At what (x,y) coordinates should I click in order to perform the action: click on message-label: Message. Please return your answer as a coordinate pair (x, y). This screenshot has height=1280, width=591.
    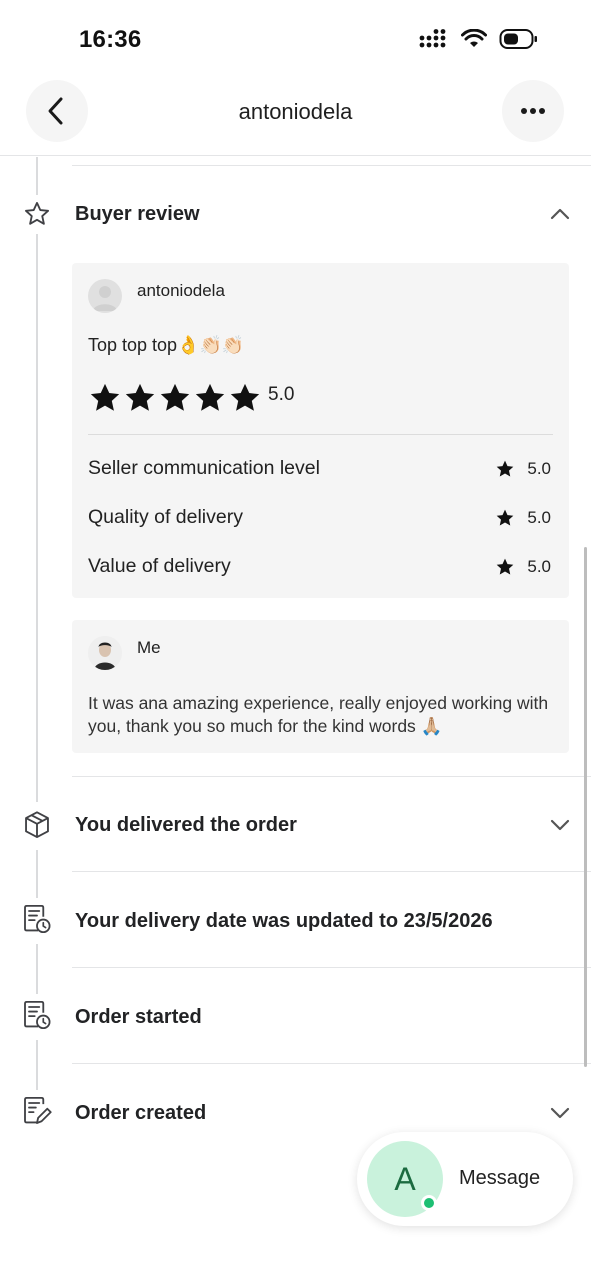
    Looking at the image, I should click on (500, 1178).